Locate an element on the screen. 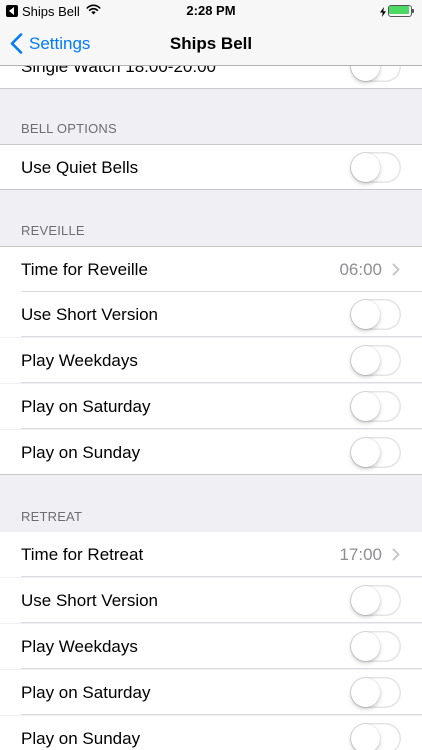 This screenshot has height=750, width=422. retreat-play-weekdays-toggle is located at coordinates (375, 646).